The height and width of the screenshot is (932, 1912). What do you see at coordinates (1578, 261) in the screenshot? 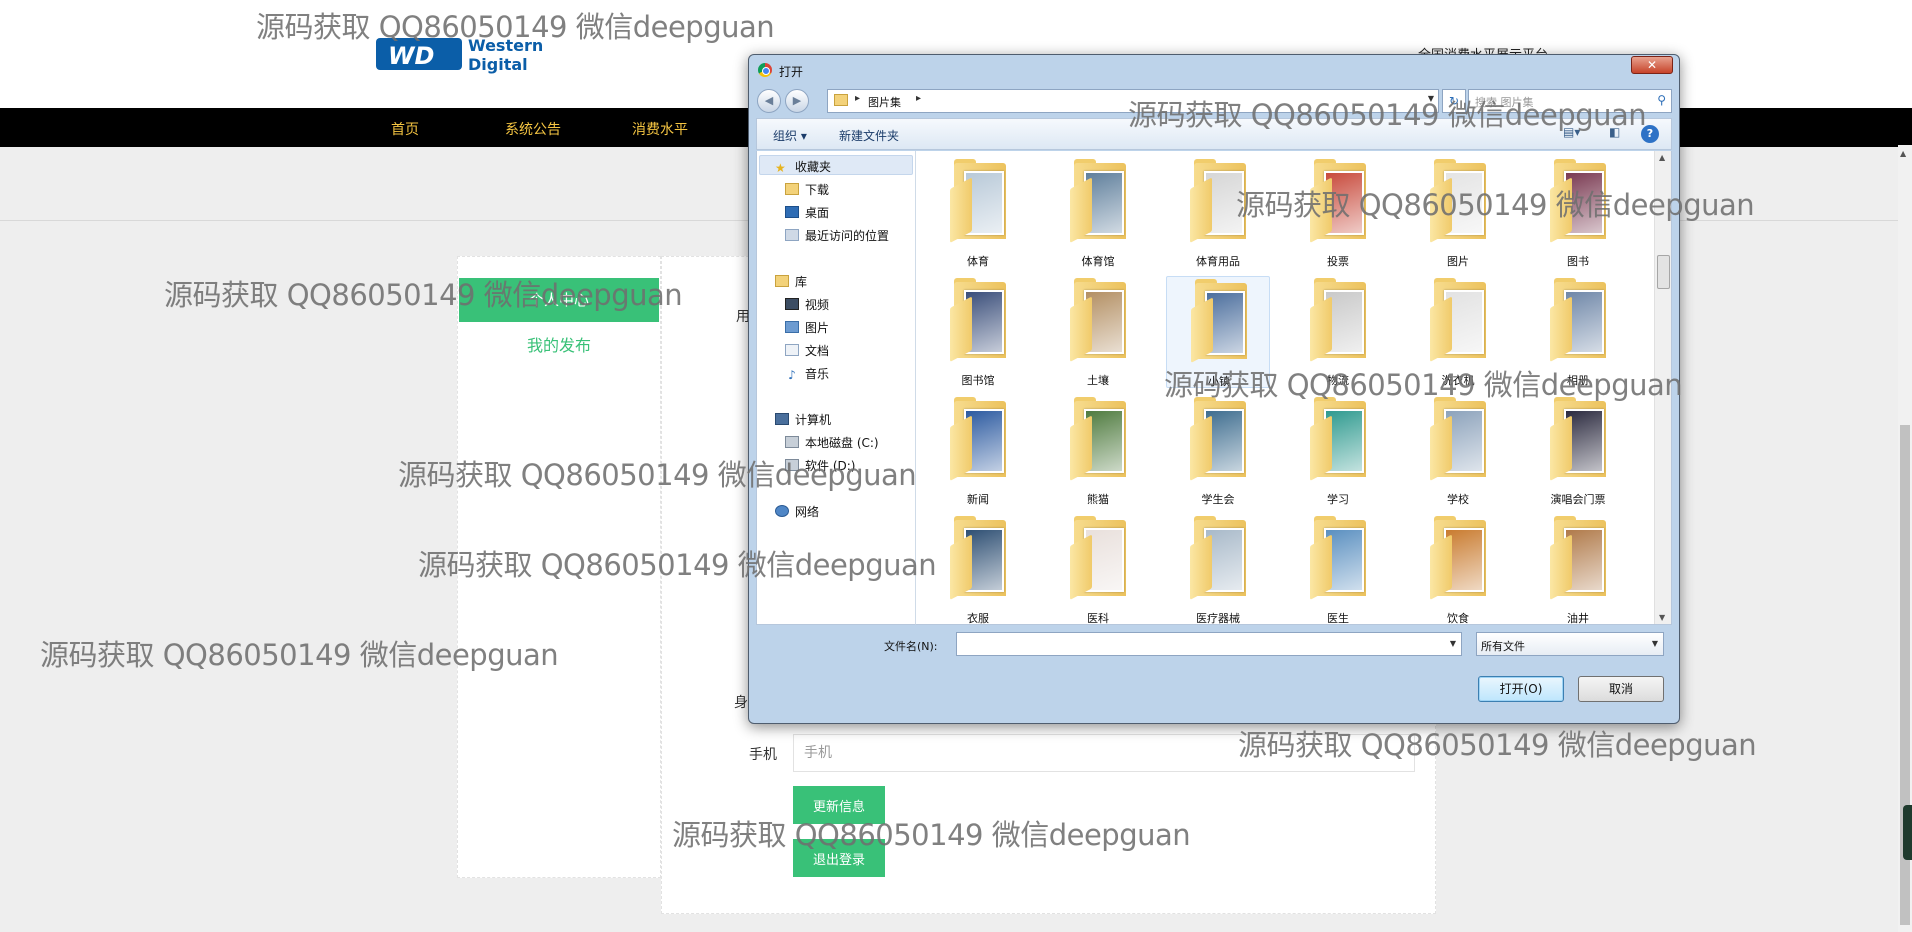
I see `folder-name: 图书` at bounding box center [1578, 261].